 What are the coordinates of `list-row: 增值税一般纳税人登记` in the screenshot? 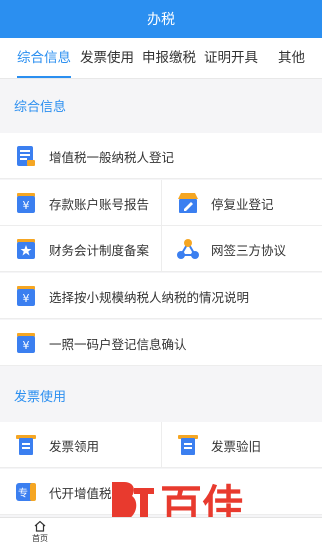 It's located at (161, 156).